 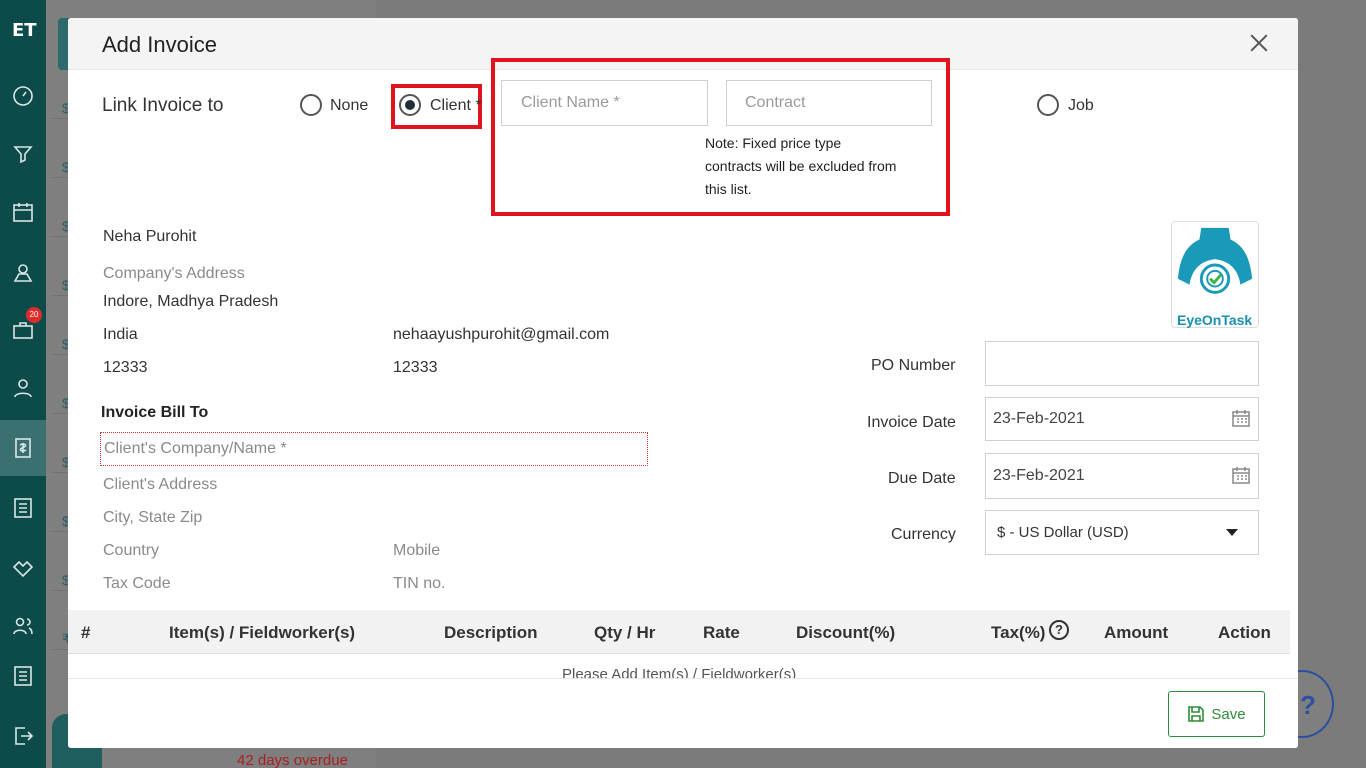 I want to click on radio-none, so click(x=311, y=105).